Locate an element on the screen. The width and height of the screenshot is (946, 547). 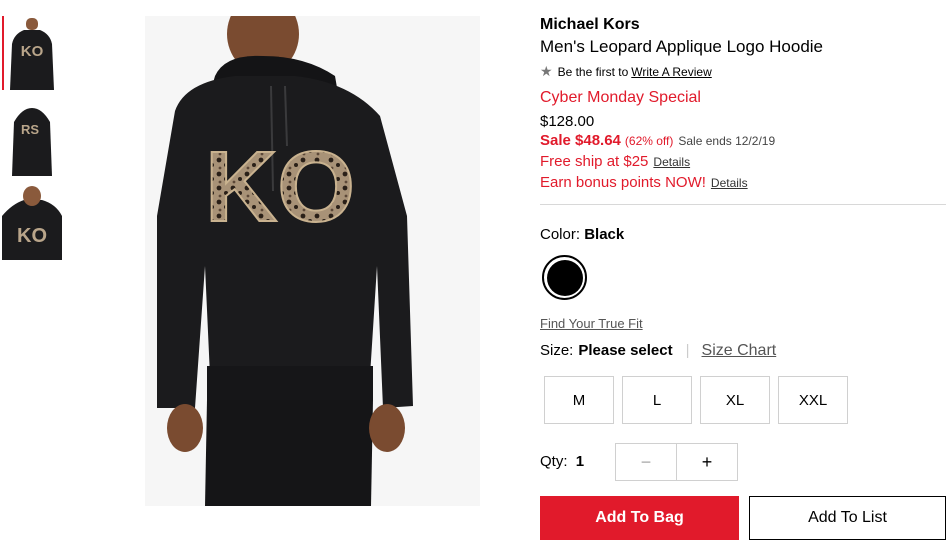
increase-quantity-button: + is located at coordinates (707, 462).